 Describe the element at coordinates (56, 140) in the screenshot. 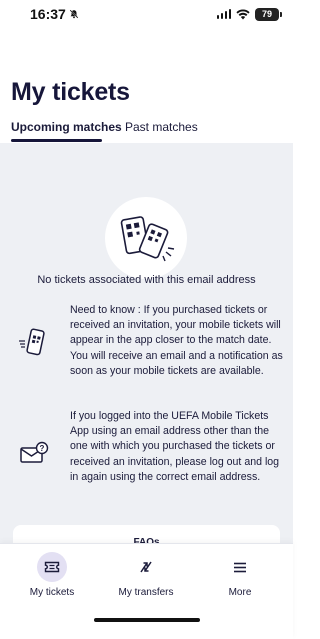

I see `active-tab-indicator` at that location.